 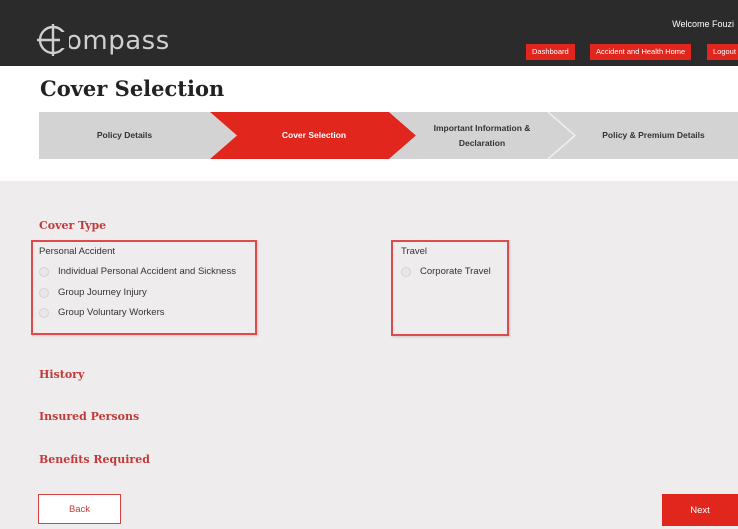 I want to click on cover-type-heading: Cover Type, so click(x=73, y=225).